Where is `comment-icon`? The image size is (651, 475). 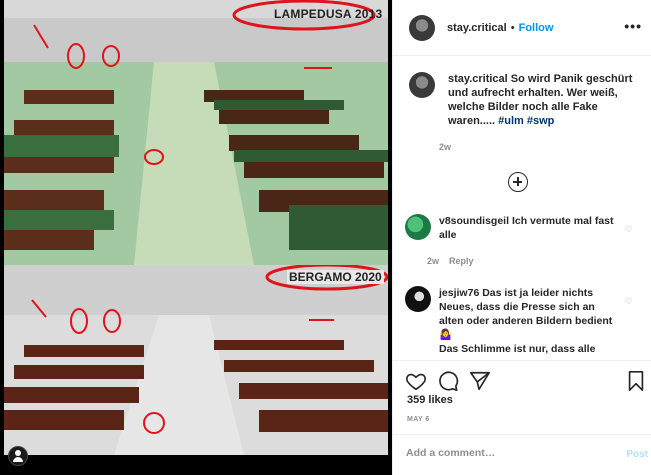
comment-icon is located at coordinates (448, 381).